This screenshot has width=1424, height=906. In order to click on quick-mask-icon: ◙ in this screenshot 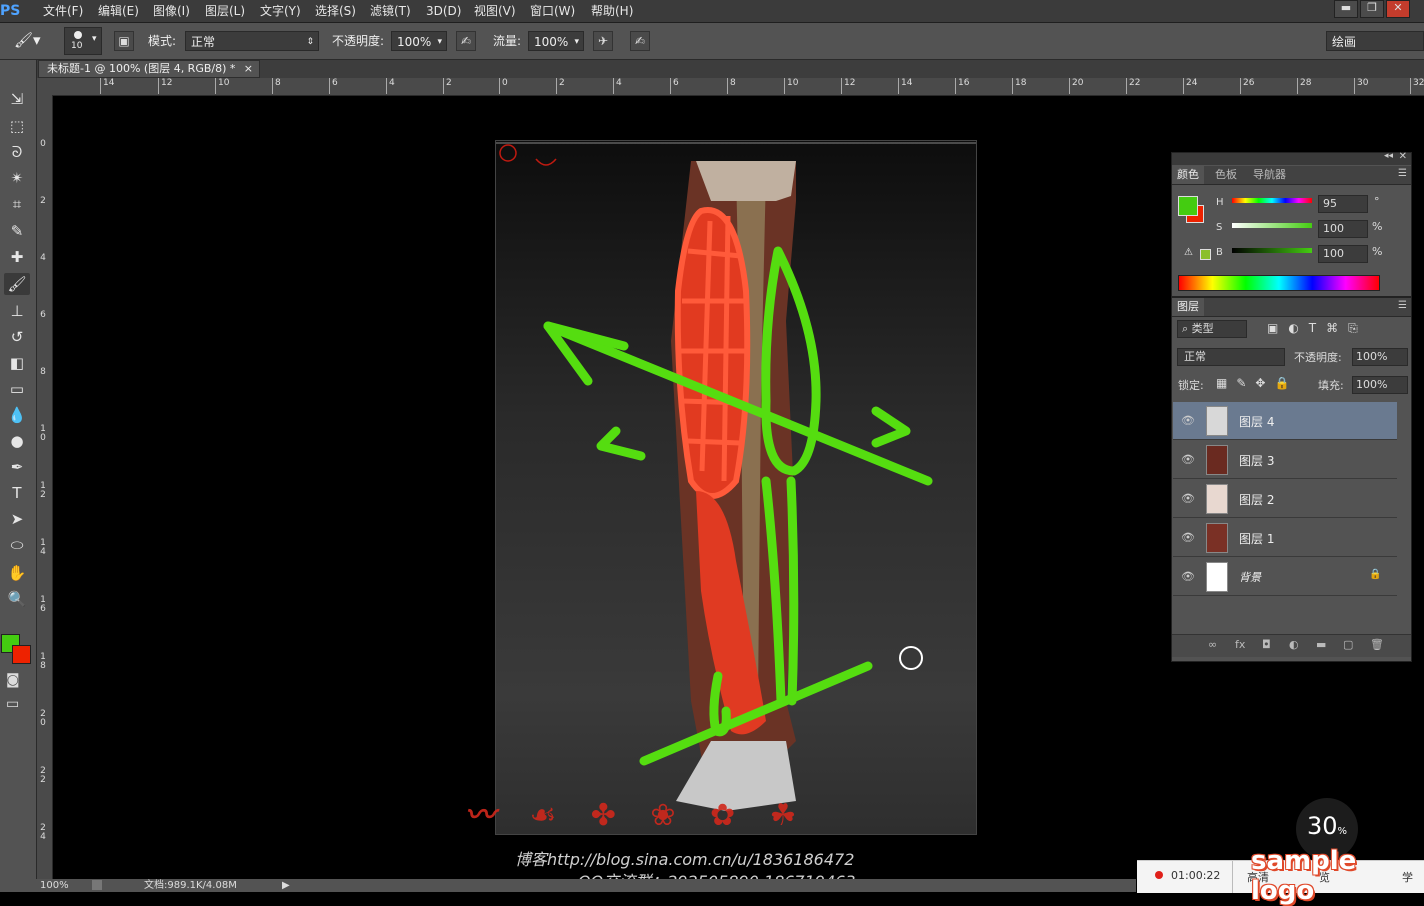, I will do `click(13, 680)`.